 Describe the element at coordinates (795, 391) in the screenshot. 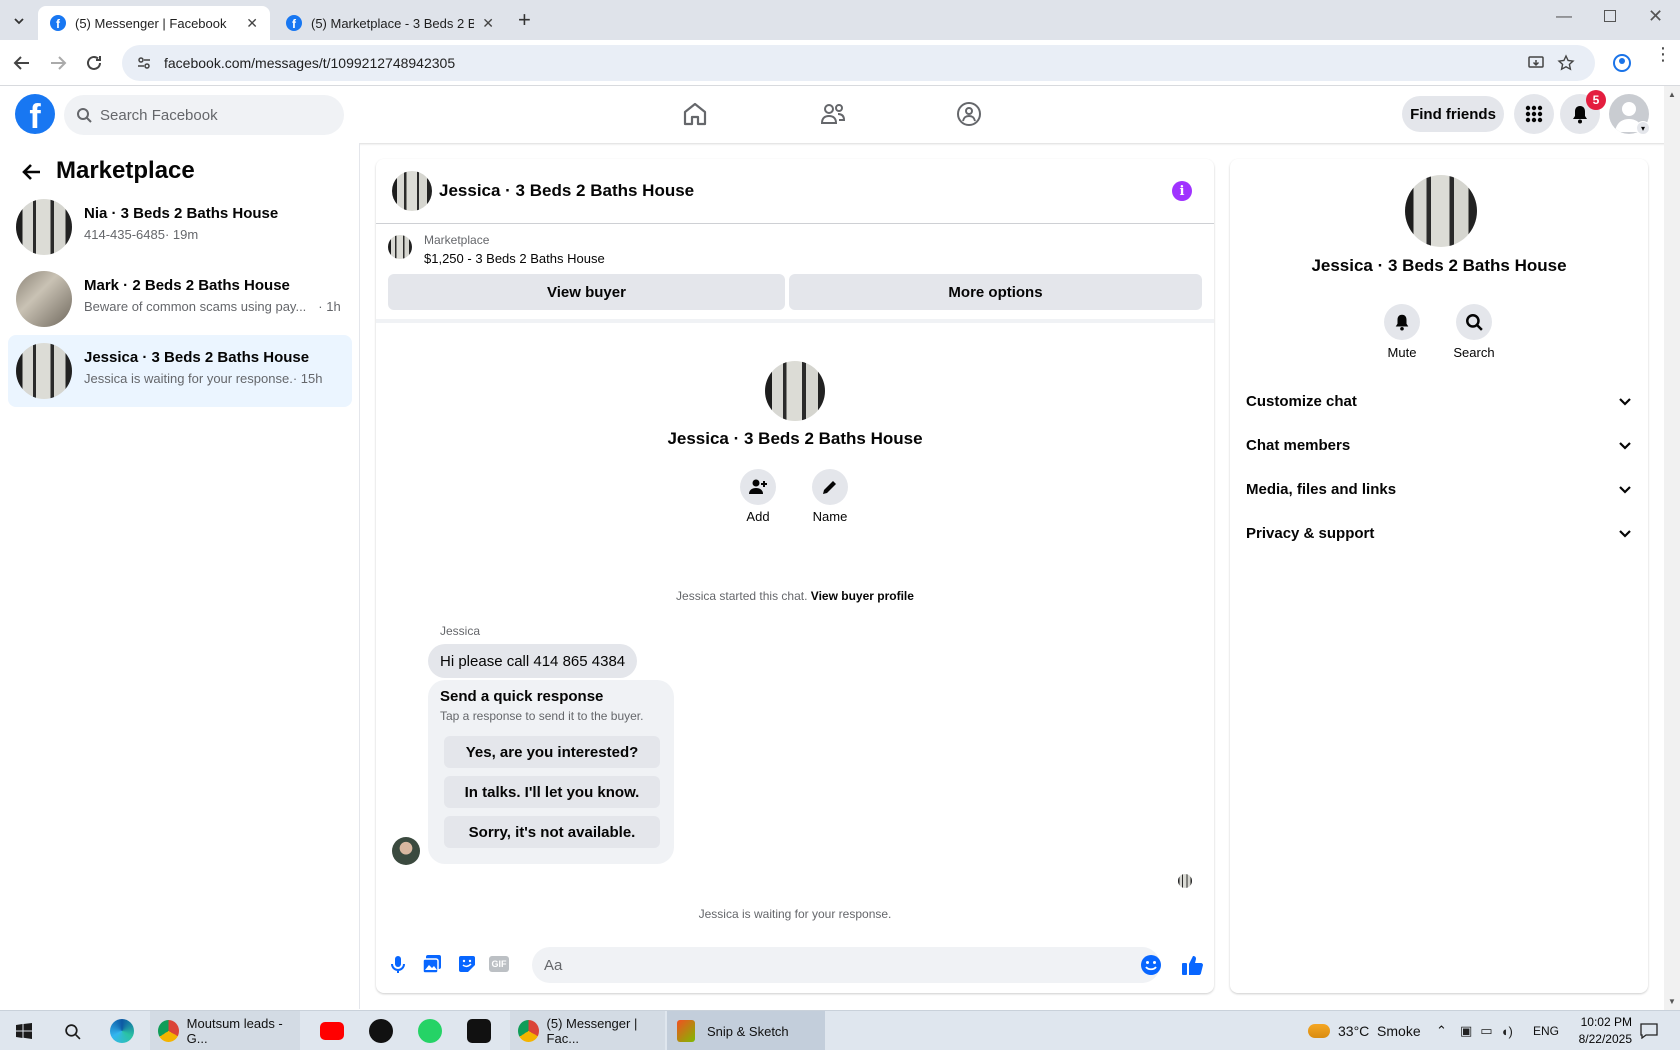

I see `chat-profile-photo` at that location.